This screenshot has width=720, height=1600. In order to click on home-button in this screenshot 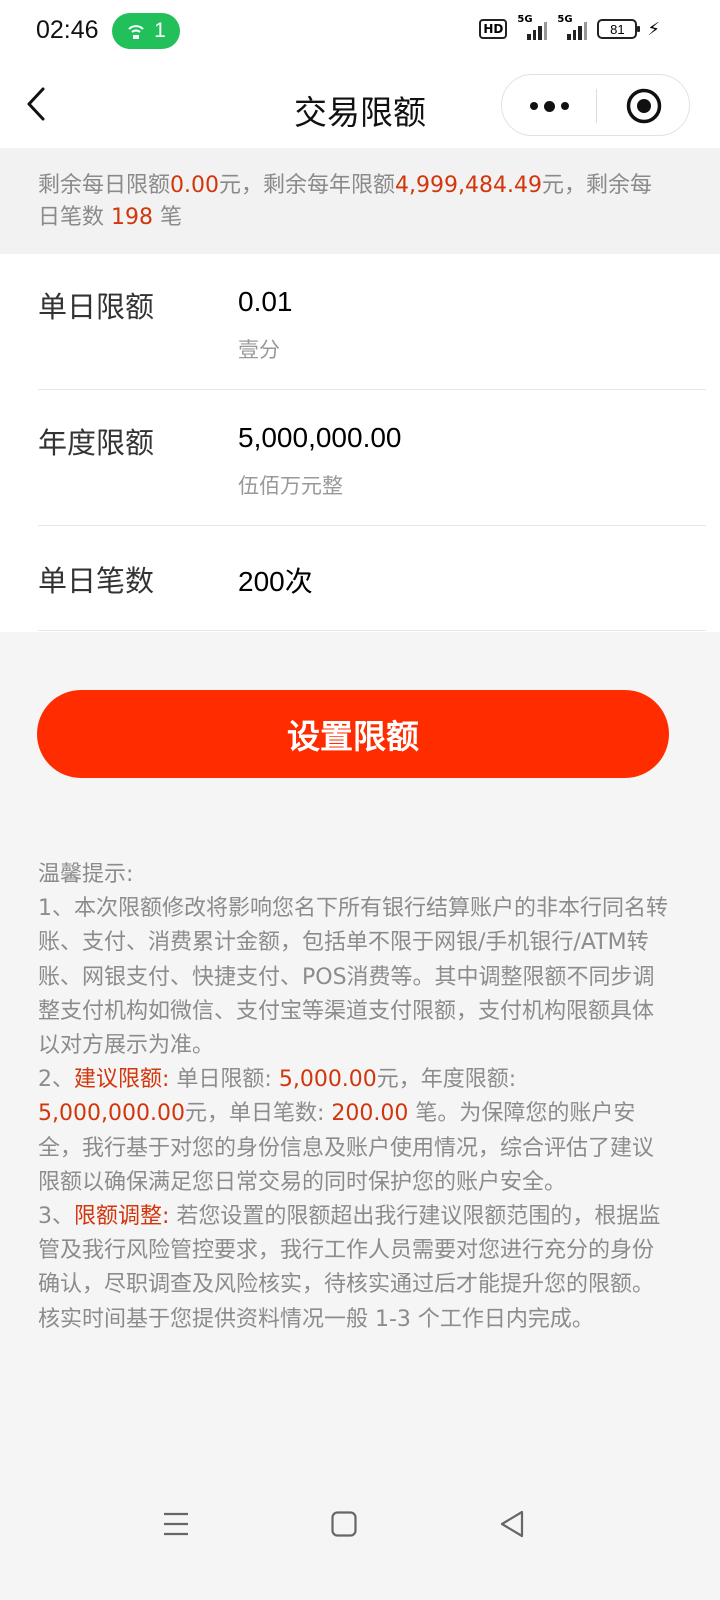, I will do `click(344, 1524)`.